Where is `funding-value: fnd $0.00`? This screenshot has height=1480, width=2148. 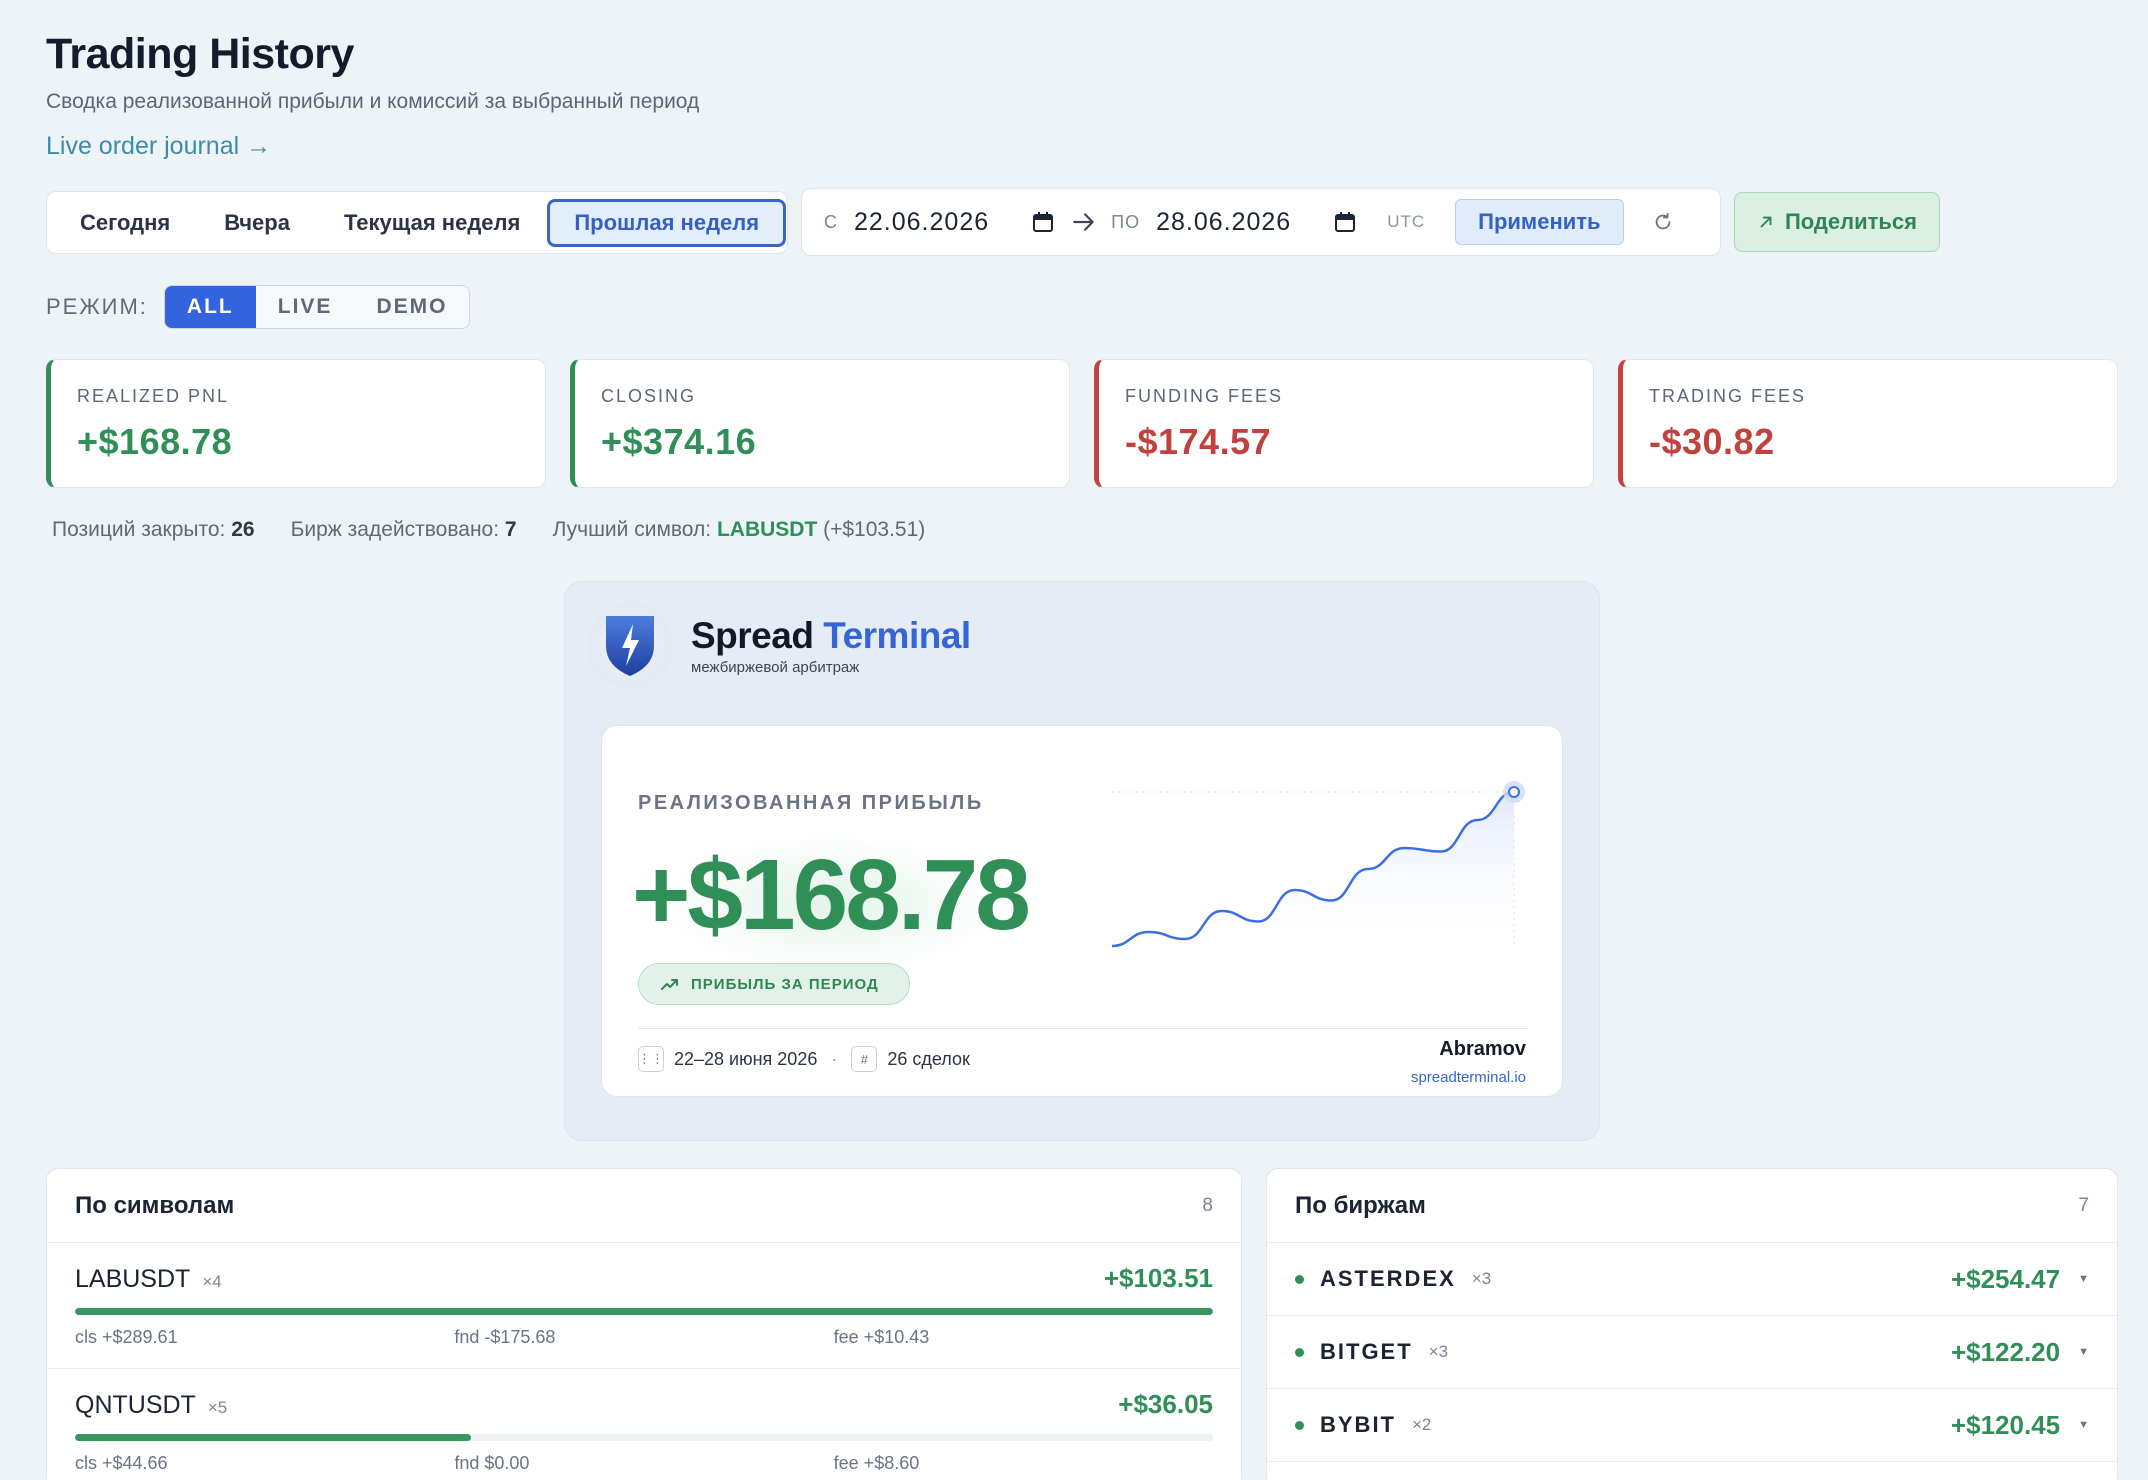
funding-value: fnd $0.00 is located at coordinates (492, 1463).